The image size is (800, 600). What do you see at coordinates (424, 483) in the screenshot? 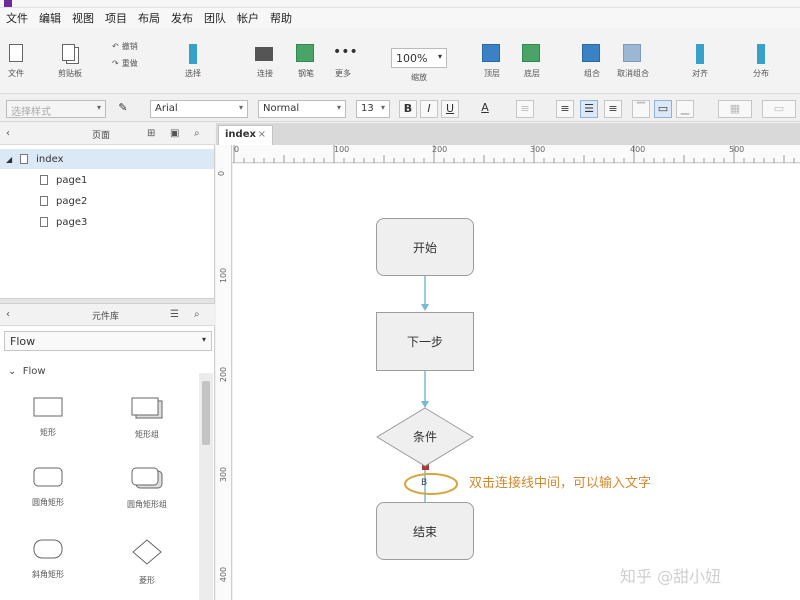
I see `connector-label: B` at bounding box center [424, 483].